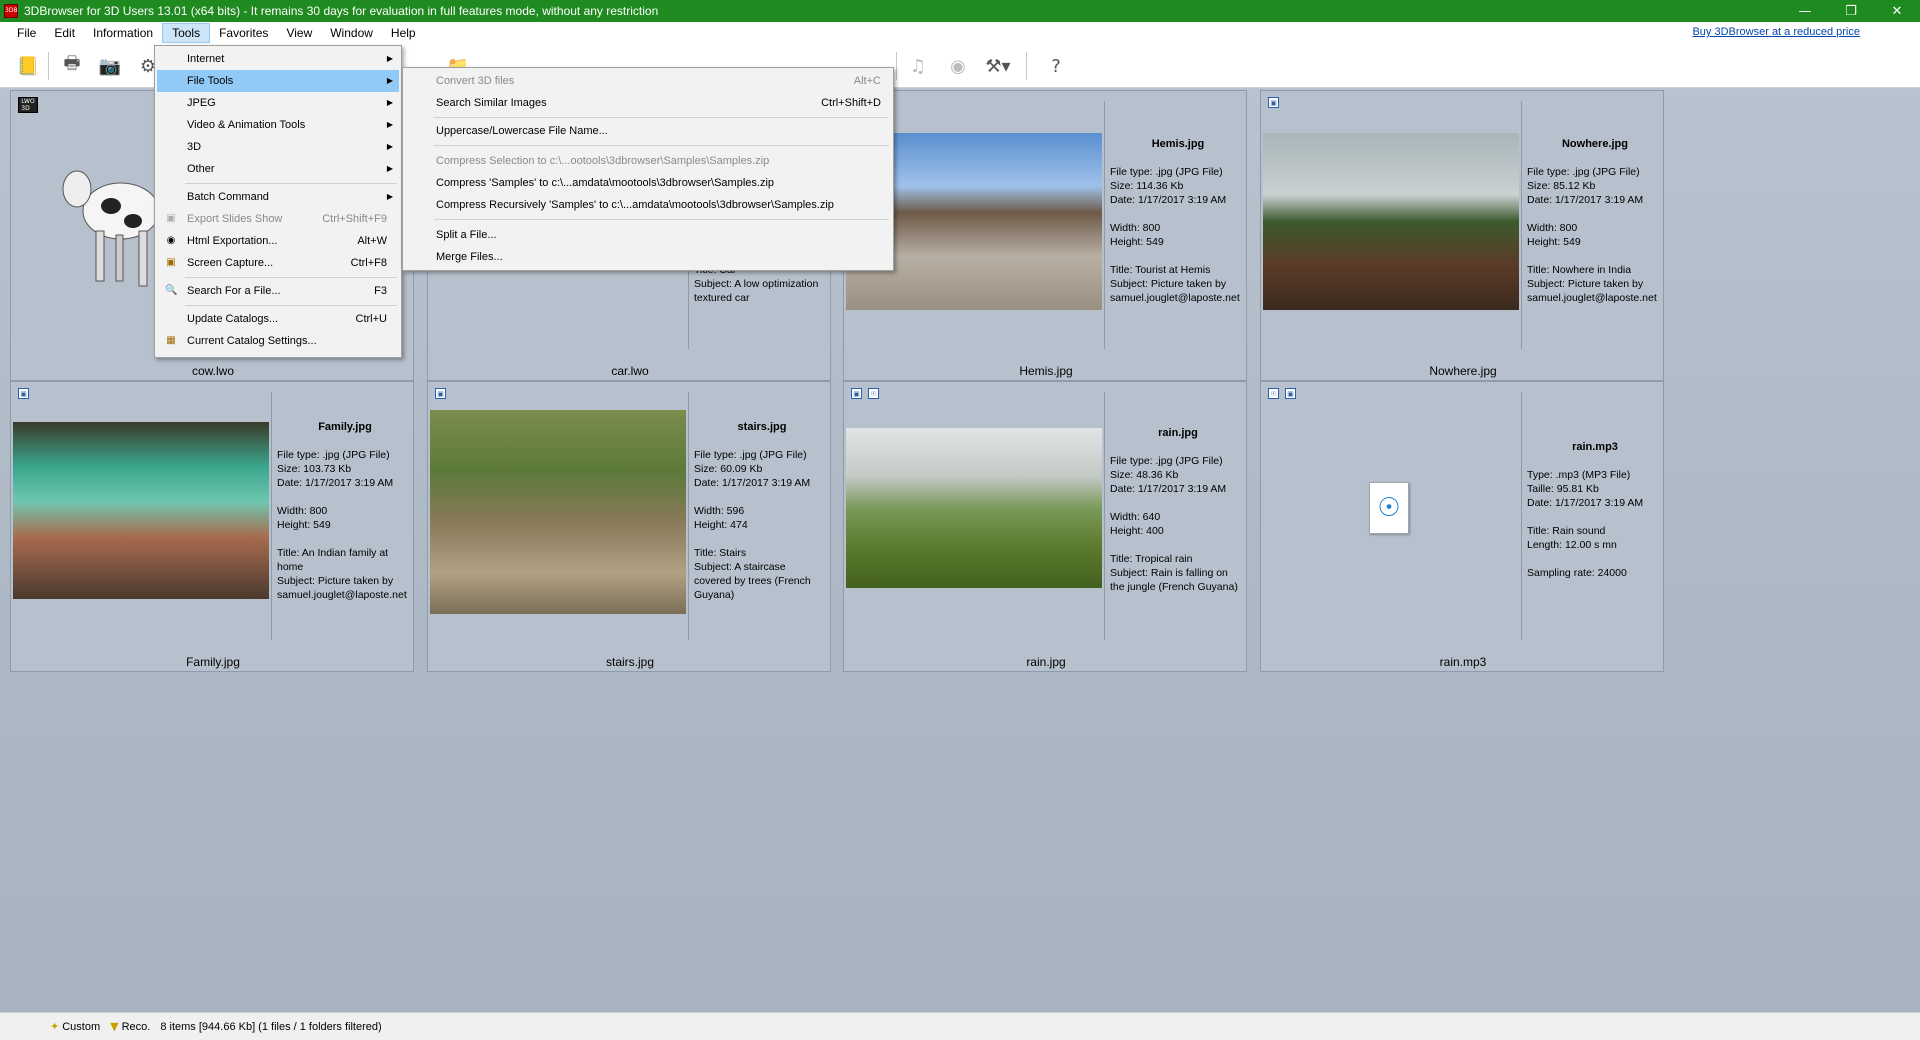 The image size is (1920, 1040). Describe the element at coordinates (1805, 11) in the screenshot. I see `minimize-icon: —` at that location.